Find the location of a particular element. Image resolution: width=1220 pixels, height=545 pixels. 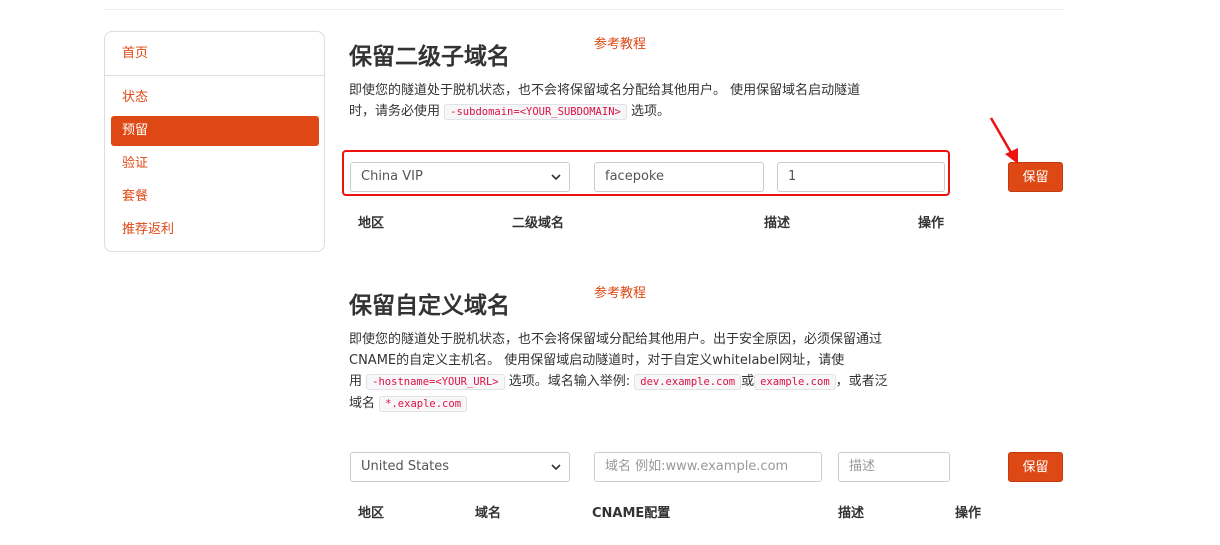

subdomain-col-region: 地区 is located at coordinates (371, 223).